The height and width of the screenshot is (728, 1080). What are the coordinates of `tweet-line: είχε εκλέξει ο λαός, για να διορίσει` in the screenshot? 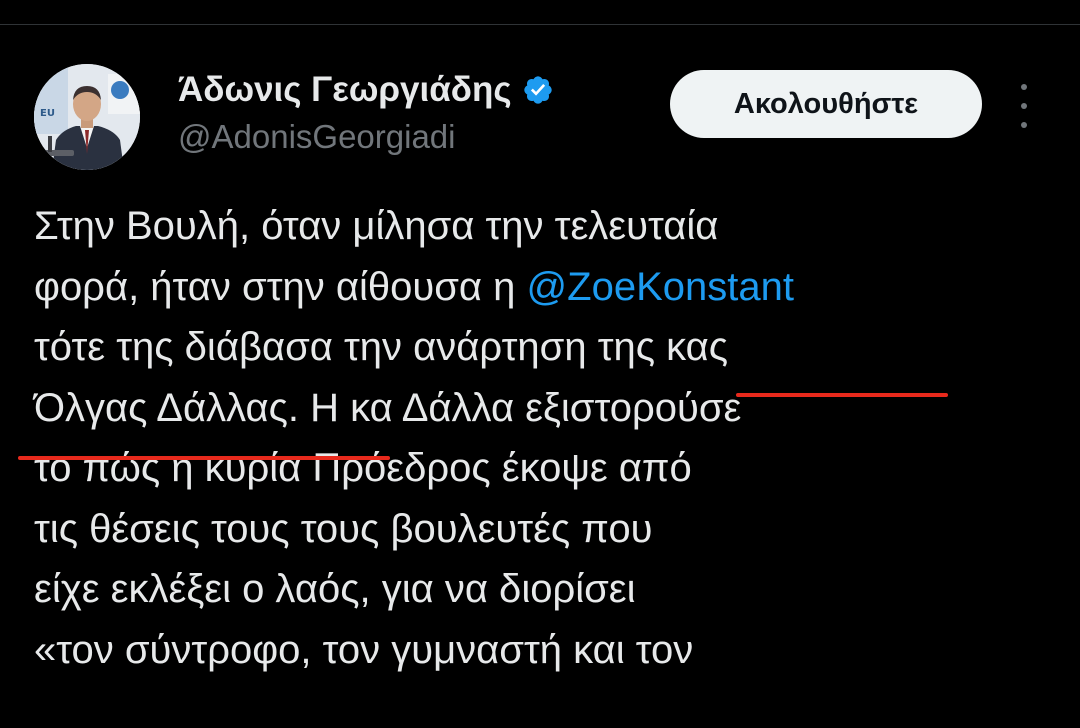 It's located at (335, 589).